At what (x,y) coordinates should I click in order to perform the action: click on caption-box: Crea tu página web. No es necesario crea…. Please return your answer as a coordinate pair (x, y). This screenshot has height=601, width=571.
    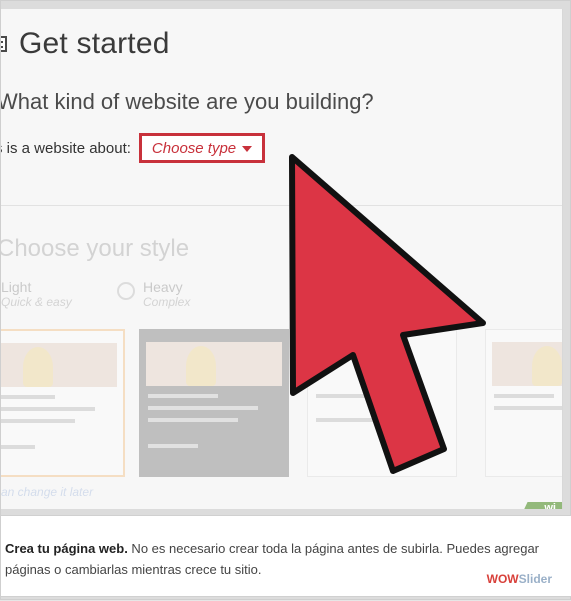
    Looking at the image, I should click on (286, 556).